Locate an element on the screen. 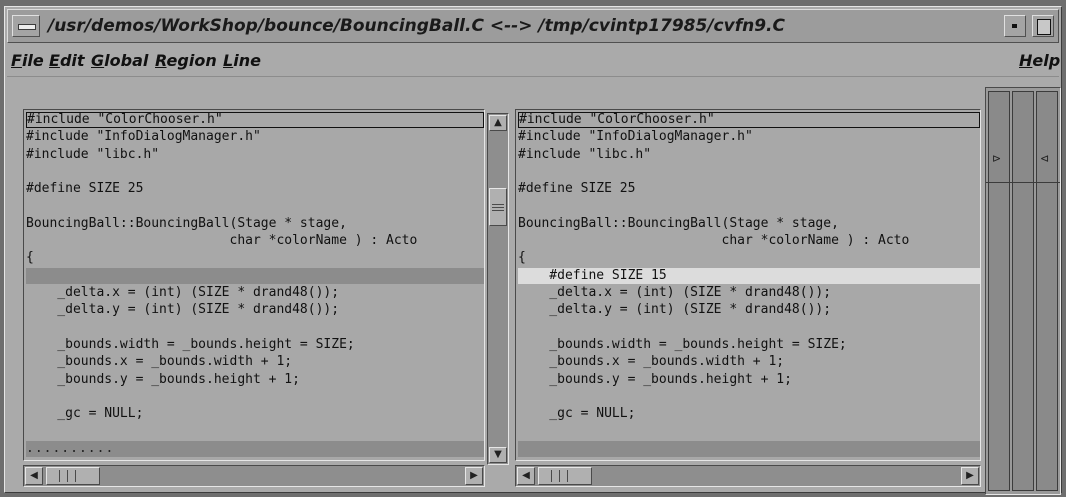 Image resolution: width=1066 pixels, height=497 pixels. menu-help-mnemonic: H is located at coordinates (1026, 60).